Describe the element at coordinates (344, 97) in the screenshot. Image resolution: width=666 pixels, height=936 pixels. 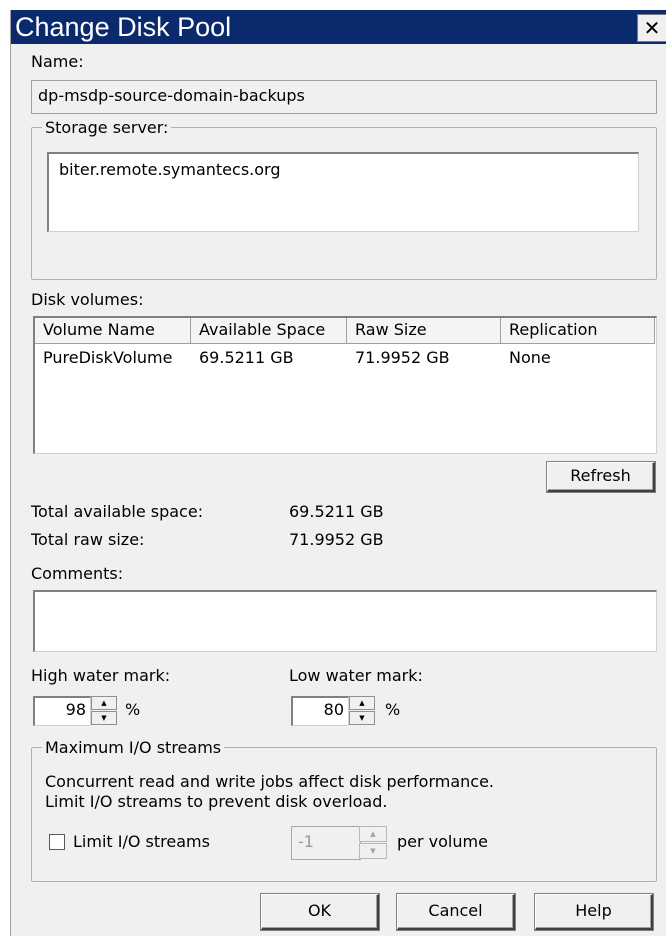
I see `name-field: dp-msdp-source-domain-backups` at that location.